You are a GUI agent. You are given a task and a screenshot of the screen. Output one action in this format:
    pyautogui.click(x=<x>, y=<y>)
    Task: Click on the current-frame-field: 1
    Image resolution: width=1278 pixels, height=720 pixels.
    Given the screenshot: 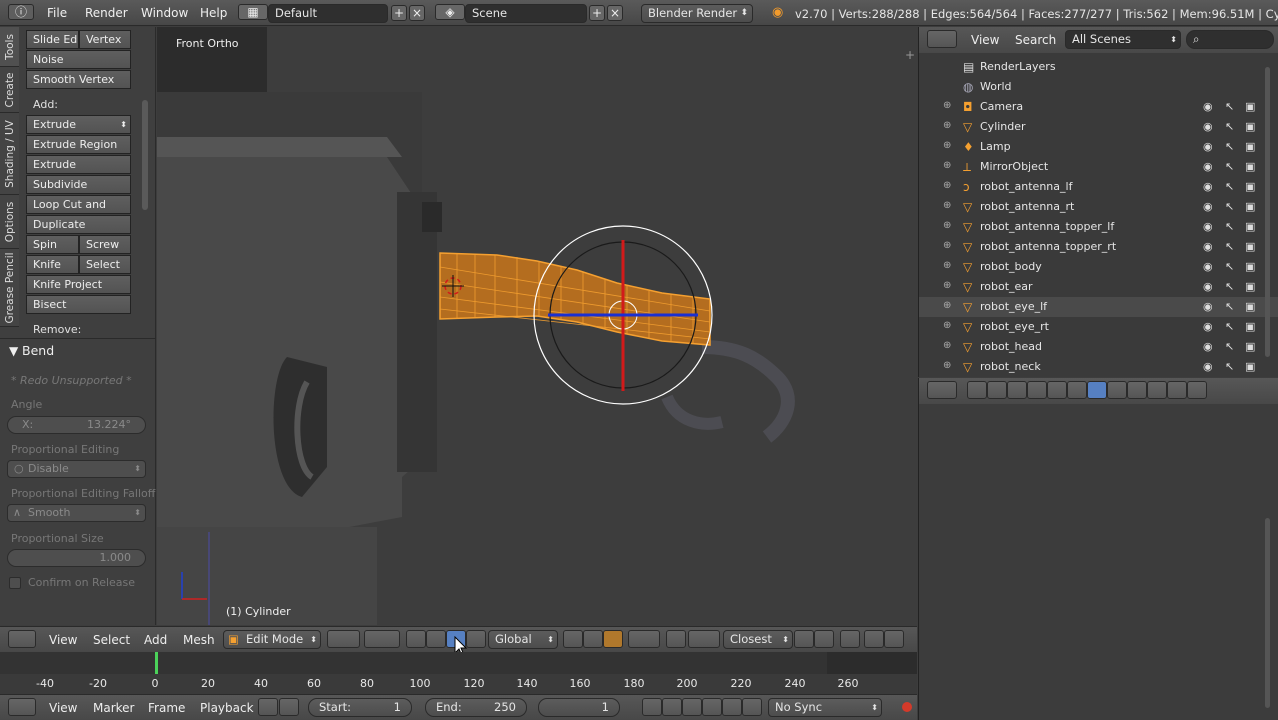 What is the action you would take?
    pyautogui.click(x=579, y=707)
    